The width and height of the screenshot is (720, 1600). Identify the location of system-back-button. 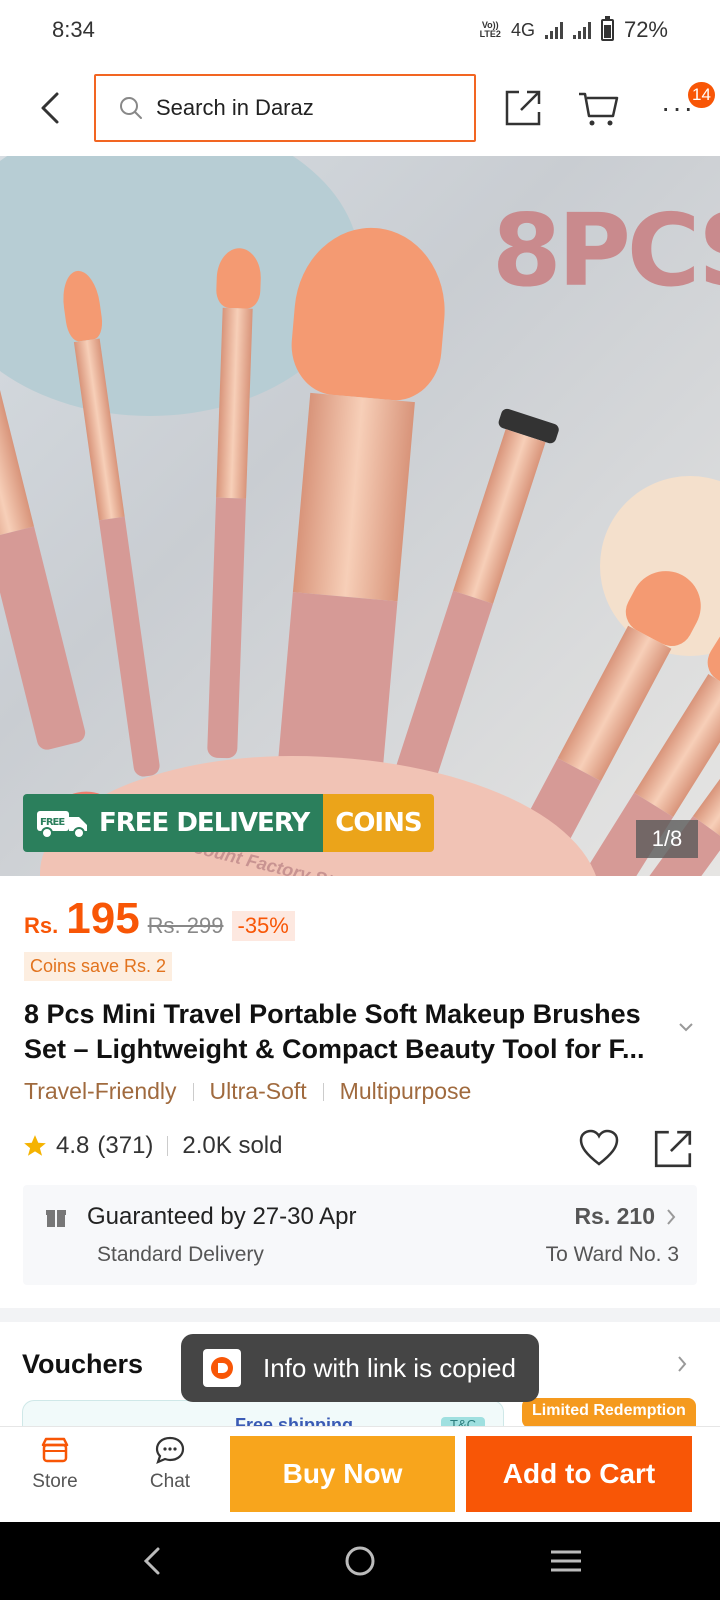
(152, 1561).